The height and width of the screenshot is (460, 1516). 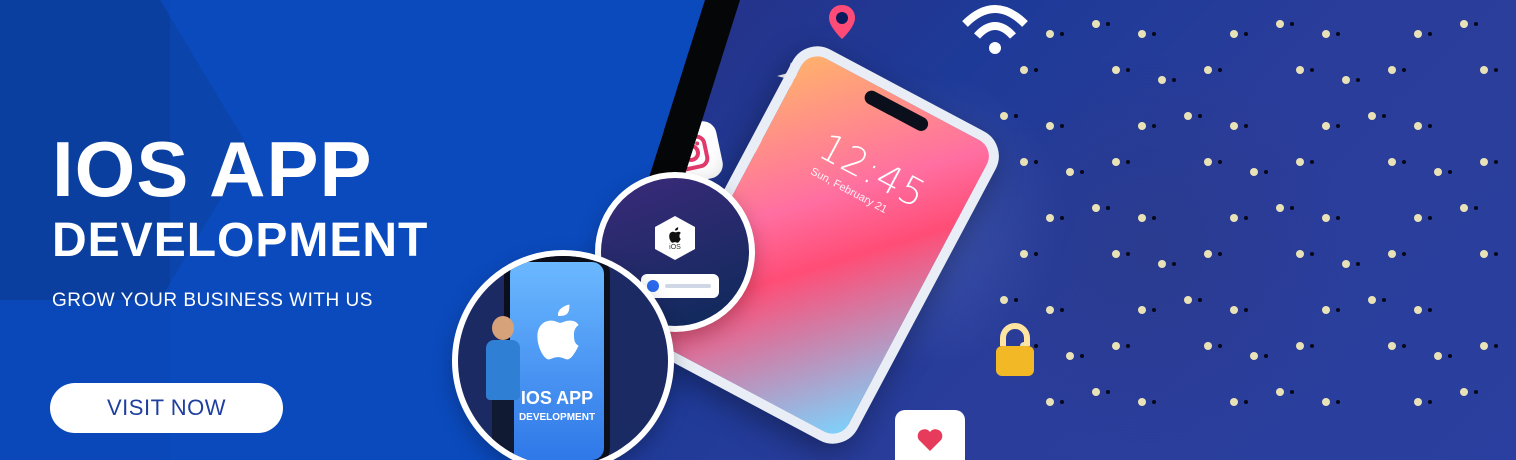 What do you see at coordinates (212, 300) in the screenshot?
I see `hero-subtitle: GROW YOUR BUSINESS WITH US` at bounding box center [212, 300].